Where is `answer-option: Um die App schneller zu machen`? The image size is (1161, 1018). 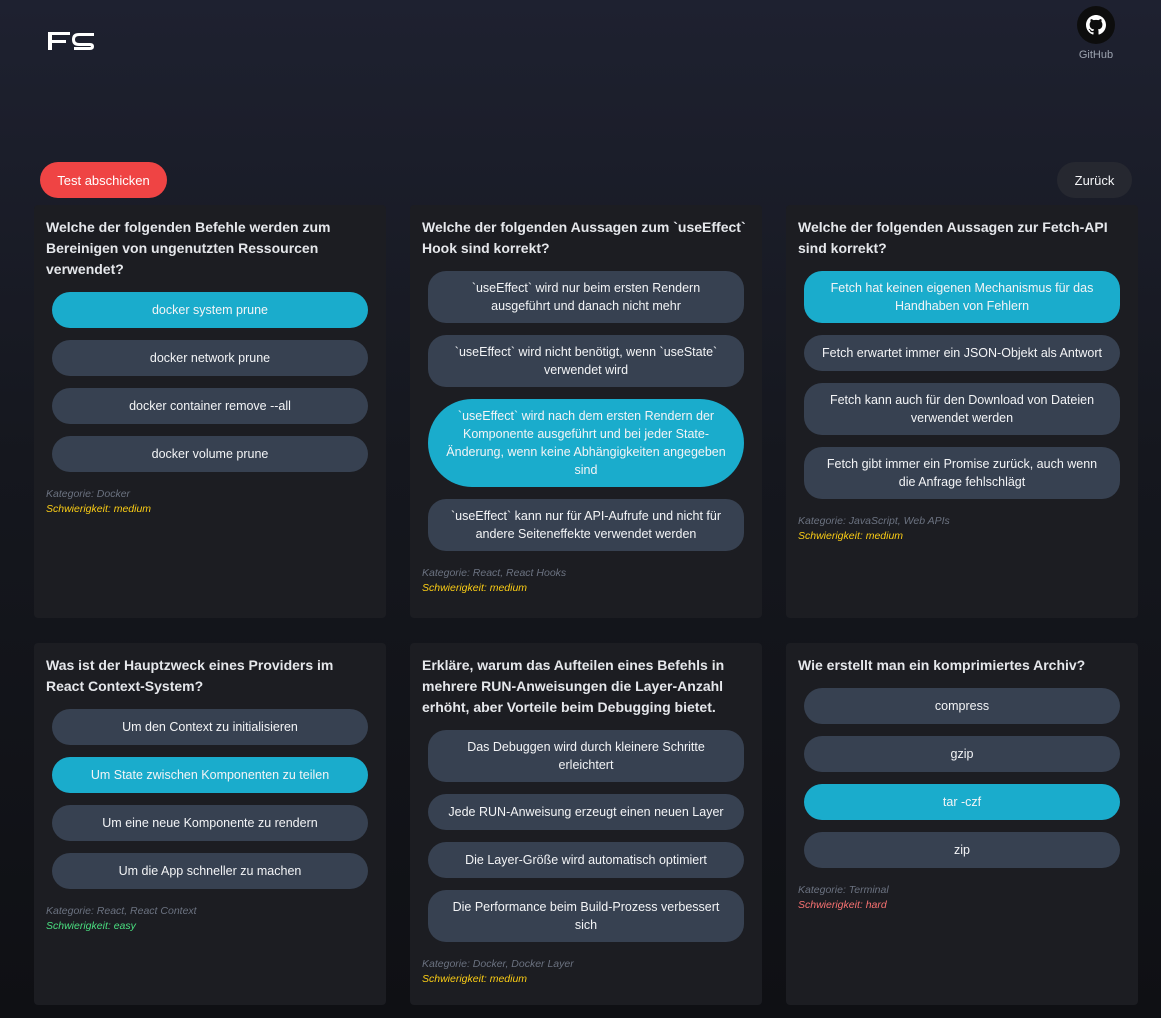 answer-option: Um die App schneller zu machen is located at coordinates (210, 871).